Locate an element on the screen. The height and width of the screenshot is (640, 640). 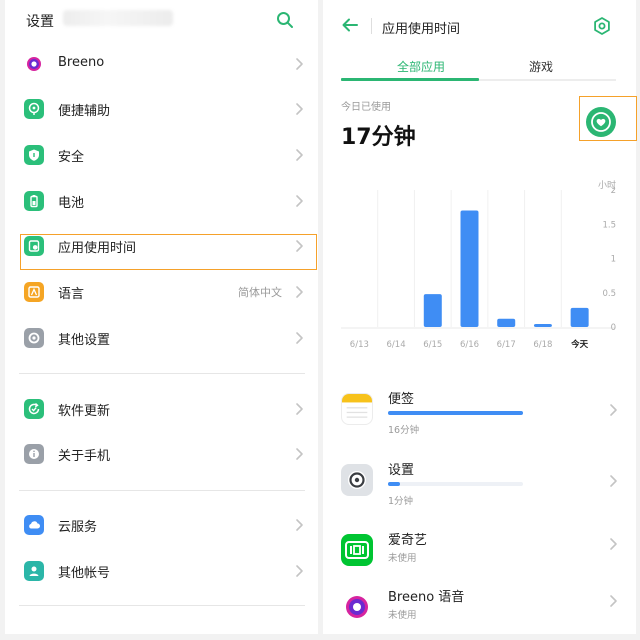
settings-item-about-phone: 关于手机 is located at coordinates (161, 454).